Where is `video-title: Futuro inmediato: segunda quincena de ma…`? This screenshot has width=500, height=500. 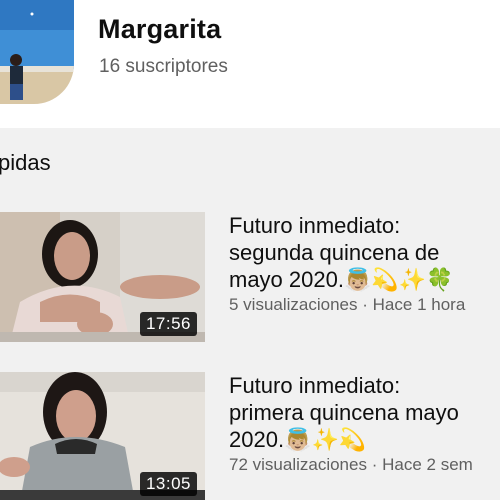 video-title: Futuro inmediato: segunda quincena de ma… is located at coordinates (364, 252).